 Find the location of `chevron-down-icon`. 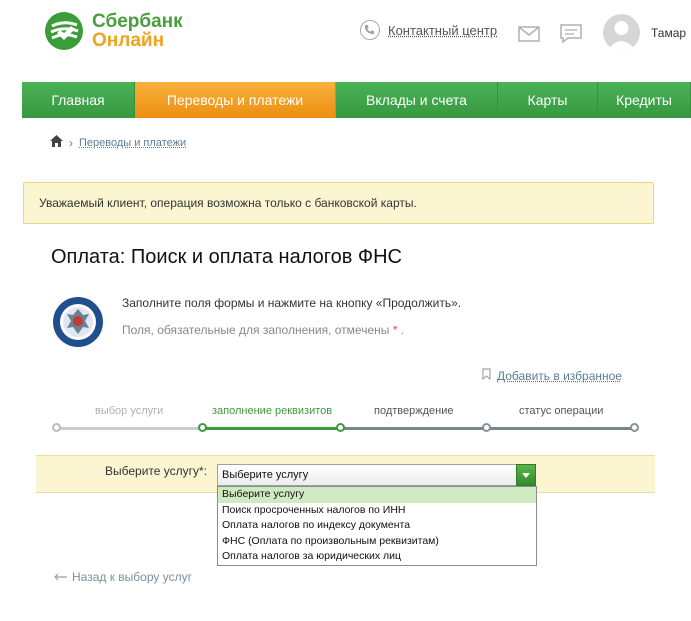

chevron-down-icon is located at coordinates (526, 475).